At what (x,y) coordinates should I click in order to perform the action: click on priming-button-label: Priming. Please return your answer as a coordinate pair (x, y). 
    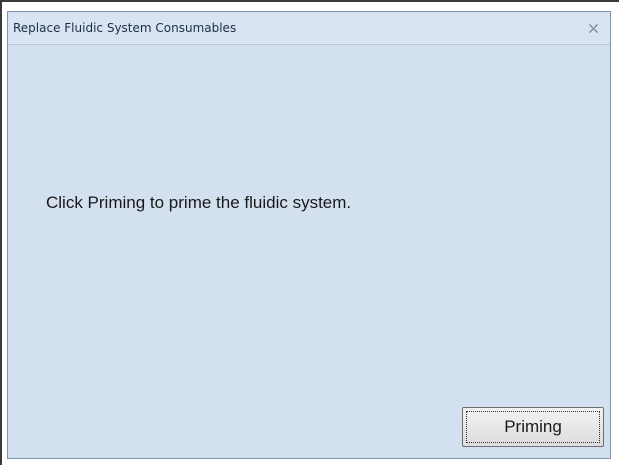
    Looking at the image, I should click on (533, 426).